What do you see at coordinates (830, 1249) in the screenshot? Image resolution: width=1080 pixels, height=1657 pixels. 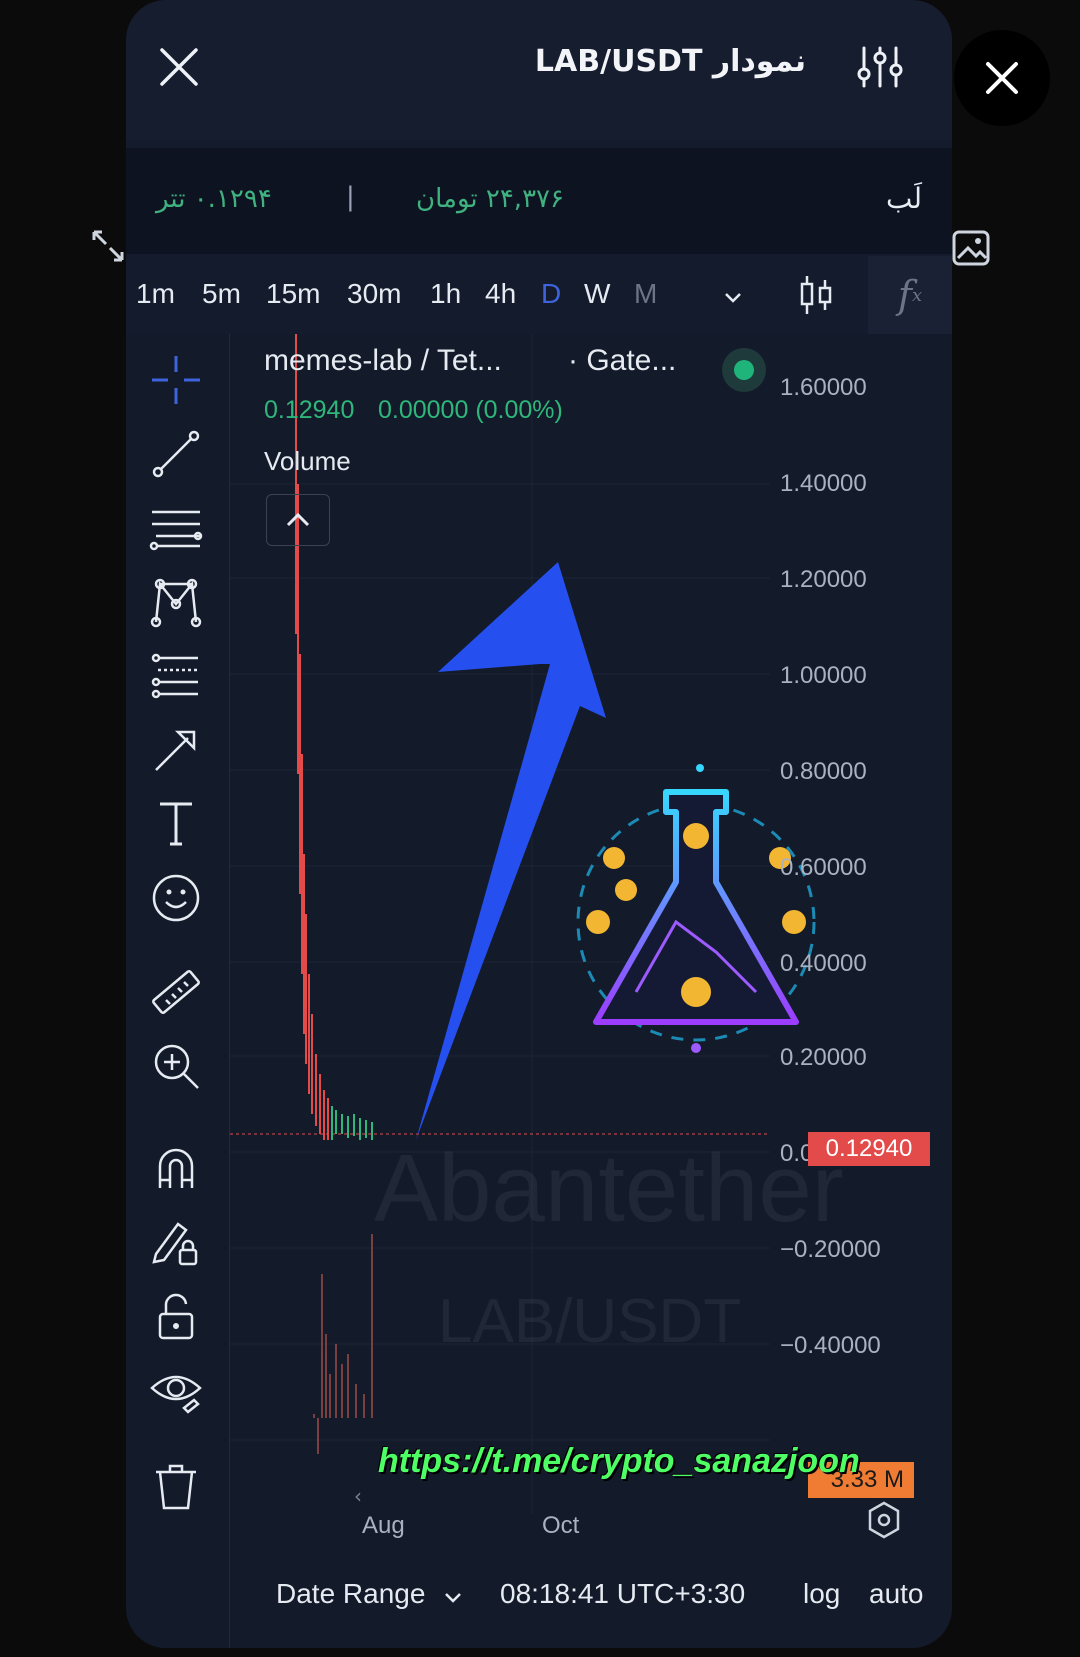 I see `y-tick: −0.20000` at bounding box center [830, 1249].